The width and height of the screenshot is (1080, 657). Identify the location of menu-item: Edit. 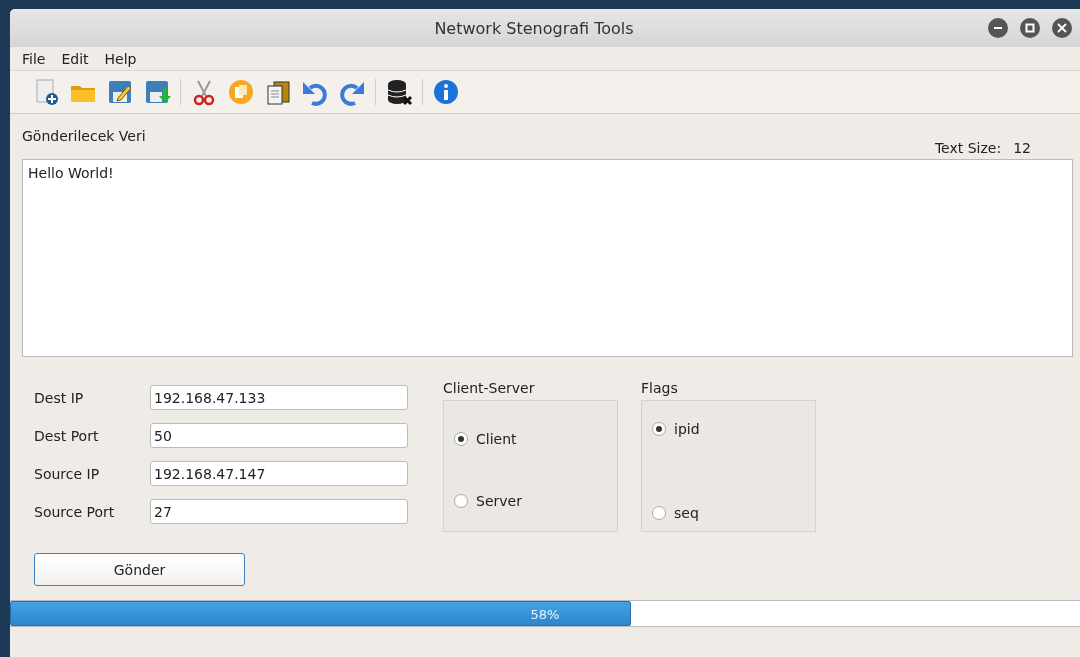
(75, 58).